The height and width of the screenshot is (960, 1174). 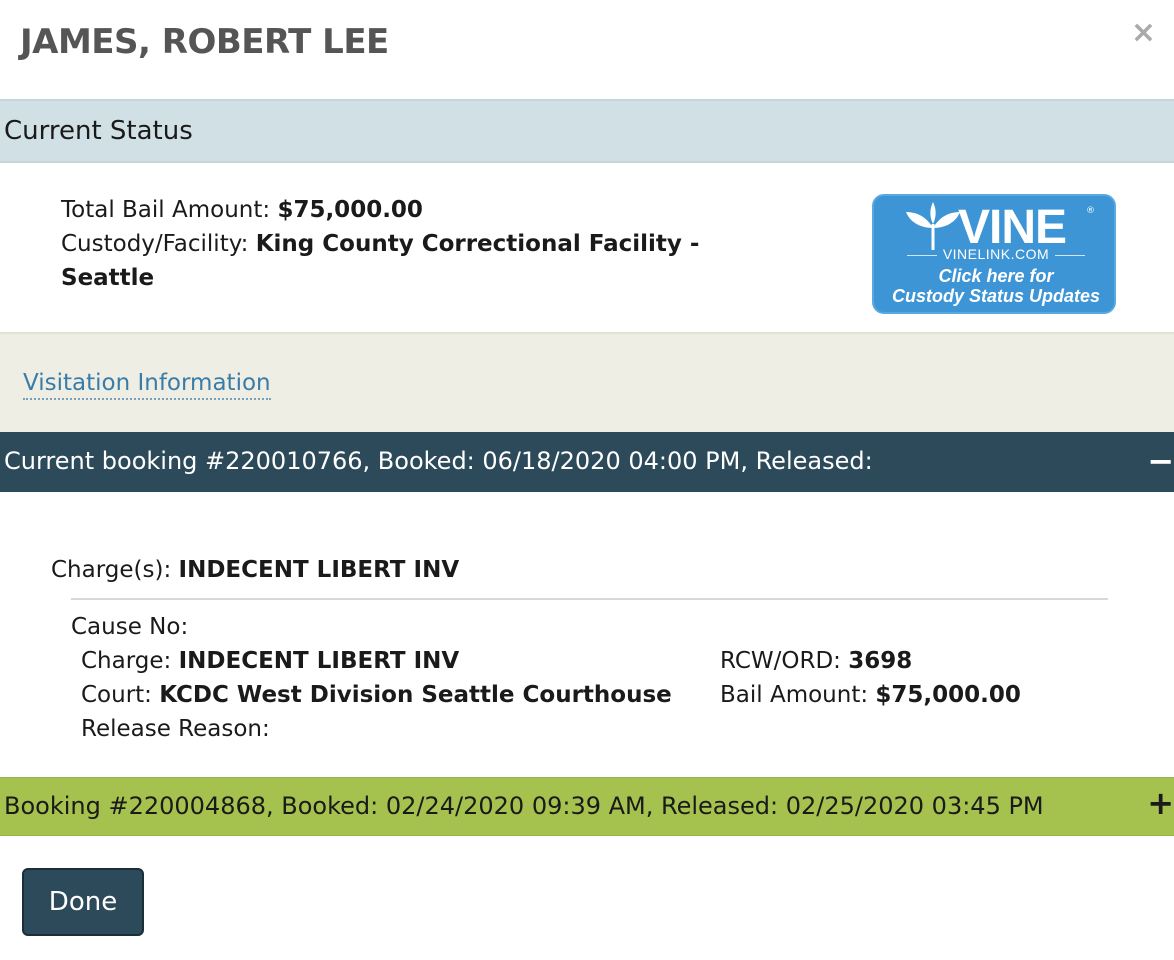 I want to click on bail-amount-row: Bail Amount: $75,000.00, so click(x=870, y=695).